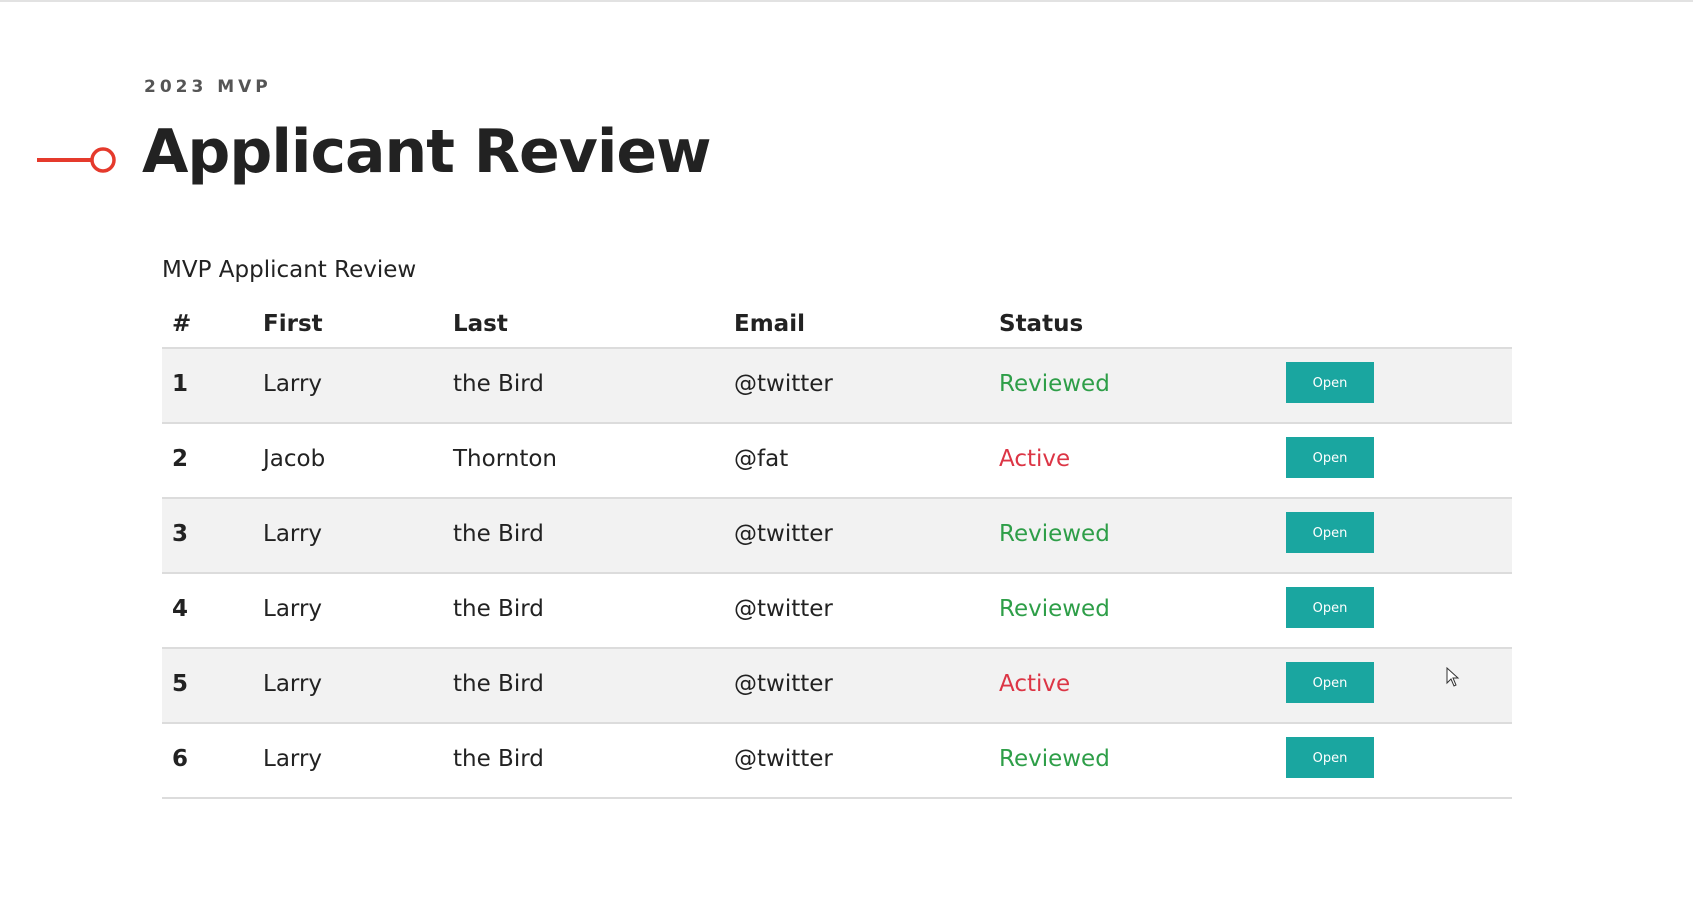  Describe the element at coordinates (212, 761) in the screenshot. I see `row-number: 6` at that location.